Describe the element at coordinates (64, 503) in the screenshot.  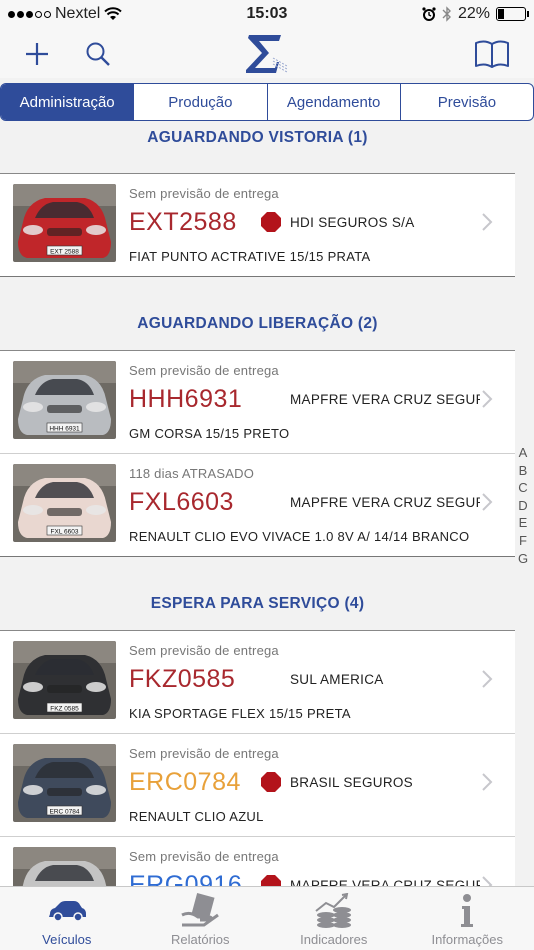
I see `vehicle-photo: FXL 6603` at that location.